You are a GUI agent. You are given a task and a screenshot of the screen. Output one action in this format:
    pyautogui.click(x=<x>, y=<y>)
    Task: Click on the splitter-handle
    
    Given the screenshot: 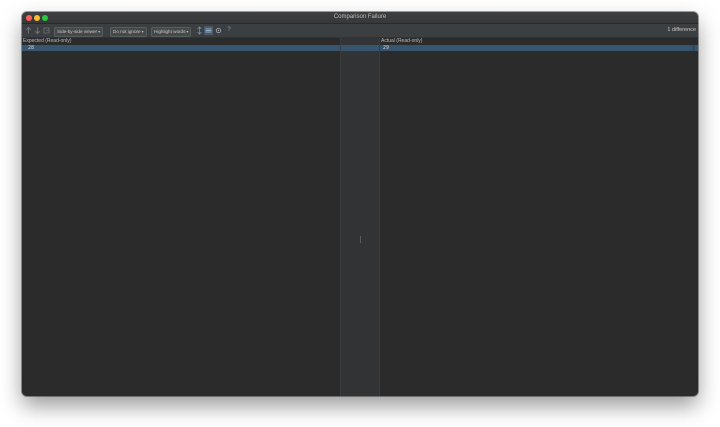 What is the action you would take?
    pyautogui.click(x=360, y=239)
    